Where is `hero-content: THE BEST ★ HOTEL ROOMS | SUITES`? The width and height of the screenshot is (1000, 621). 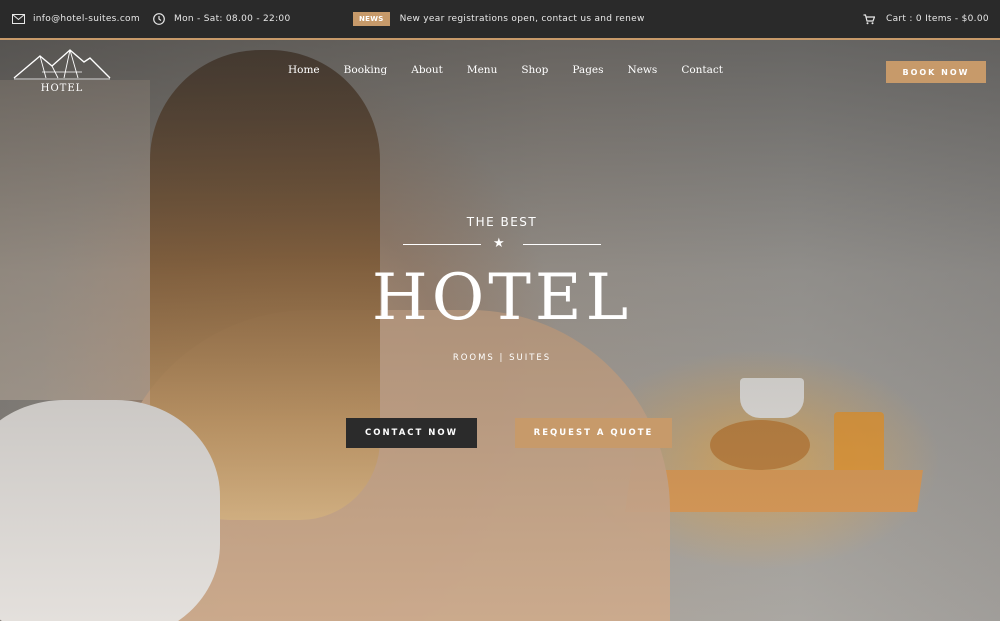
hero-content: THE BEST ★ HOTEL ROOMS | SUITES is located at coordinates (502, 289).